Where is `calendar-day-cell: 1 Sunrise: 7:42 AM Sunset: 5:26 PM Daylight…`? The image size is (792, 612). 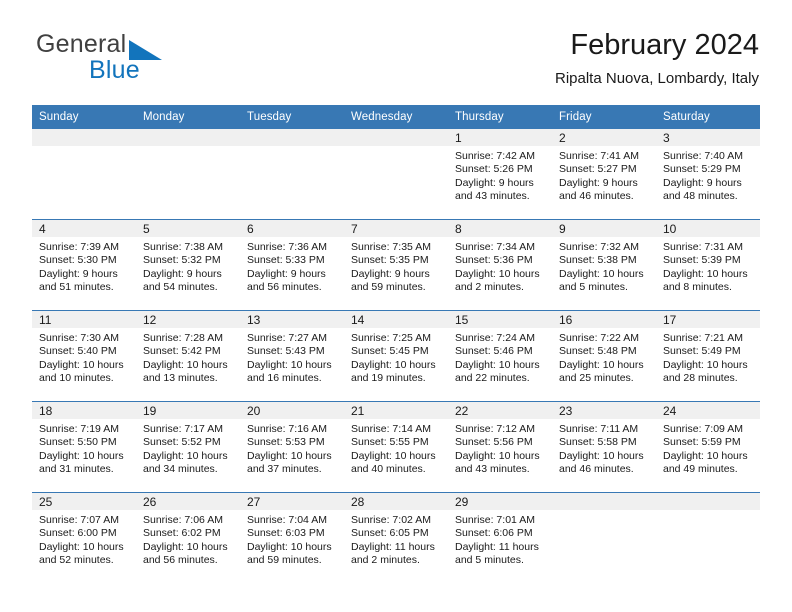 calendar-day-cell: 1 Sunrise: 7:42 AM Sunset: 5:26 PM Daylight… is located at coordinates (500, 174).